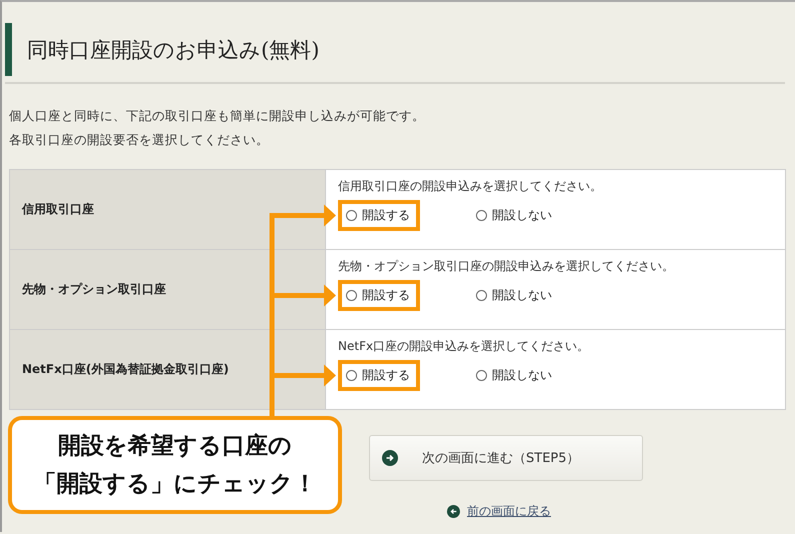  What do you see at coordinates (509, 511) in the screenshot?
I see `back-link: 前の画面に戻る` at bounding box center [509, 511].